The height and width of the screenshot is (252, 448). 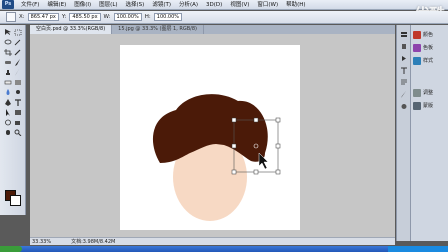 I want to click on tool-preset-picker, so click(x=11, y=17).